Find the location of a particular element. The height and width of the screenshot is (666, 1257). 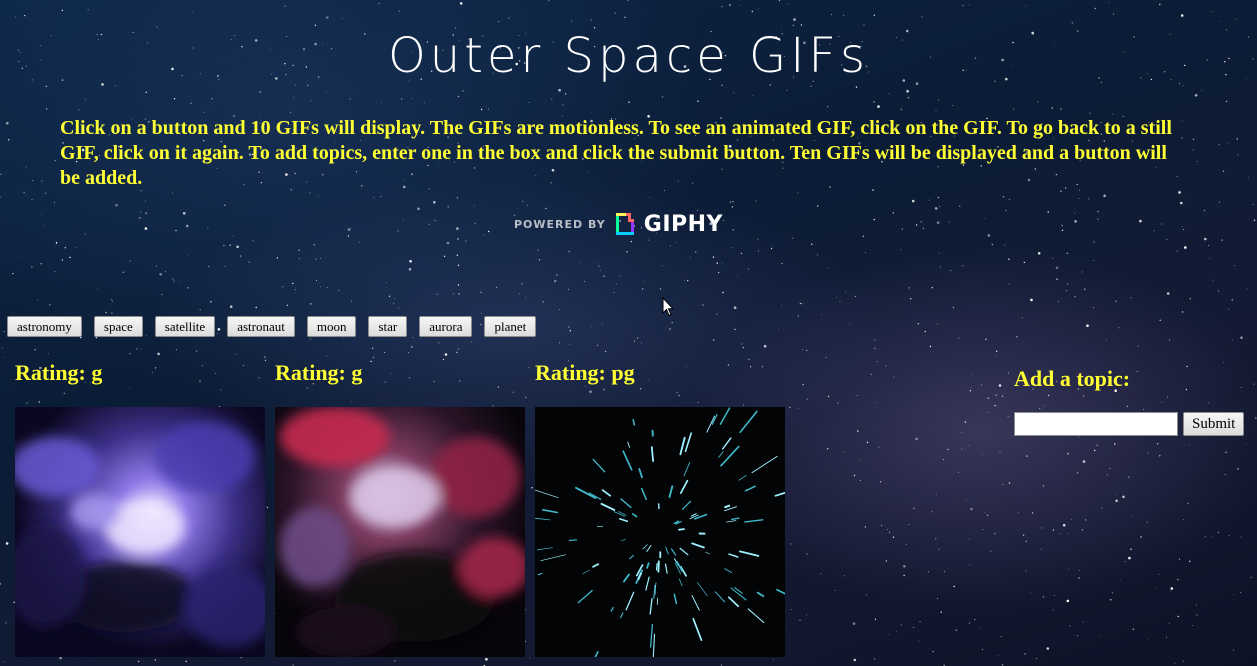

add-topic-form: Submit is located at coordinates (1129, 424).